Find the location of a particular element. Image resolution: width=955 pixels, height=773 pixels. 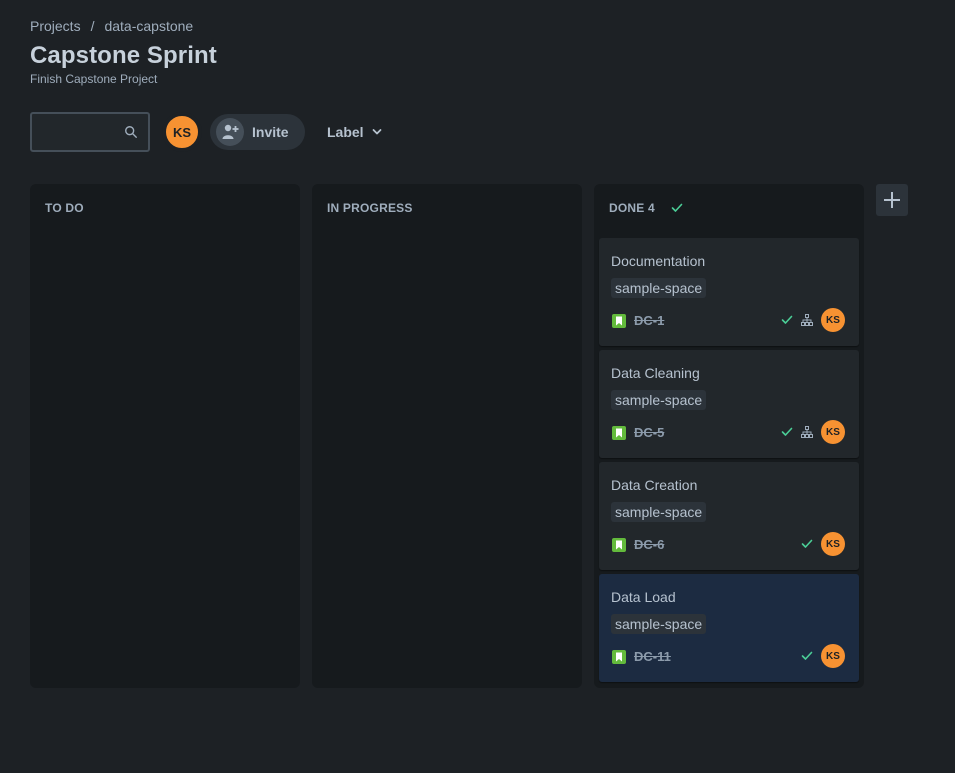

card-title: Data Cleaning is located at coordinates (655, 373).